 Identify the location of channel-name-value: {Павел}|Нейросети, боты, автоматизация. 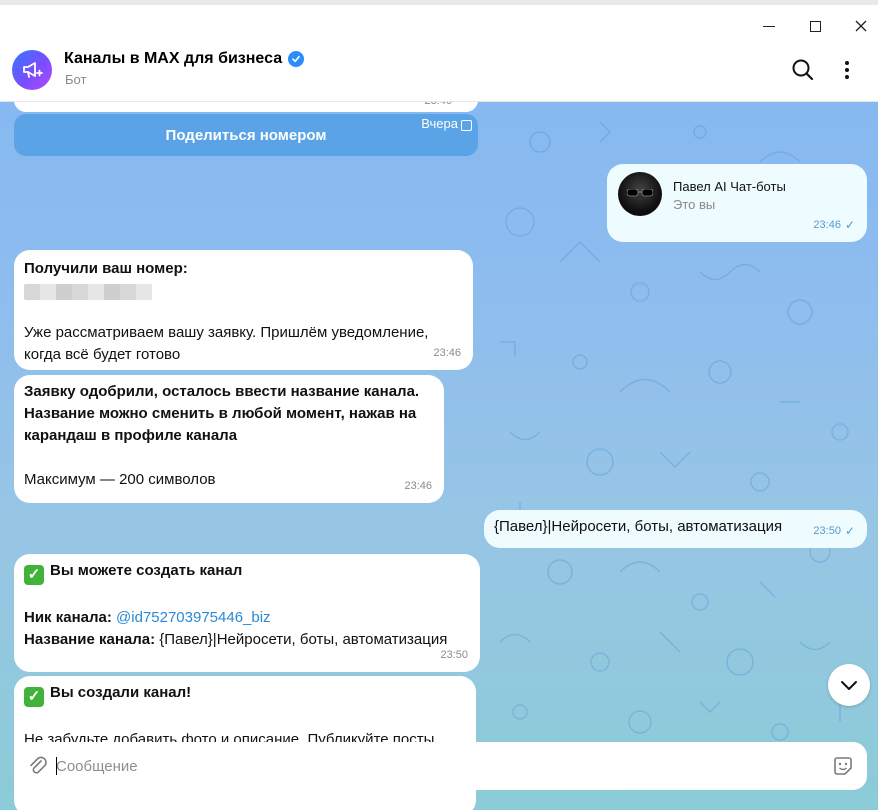
(303, 639).